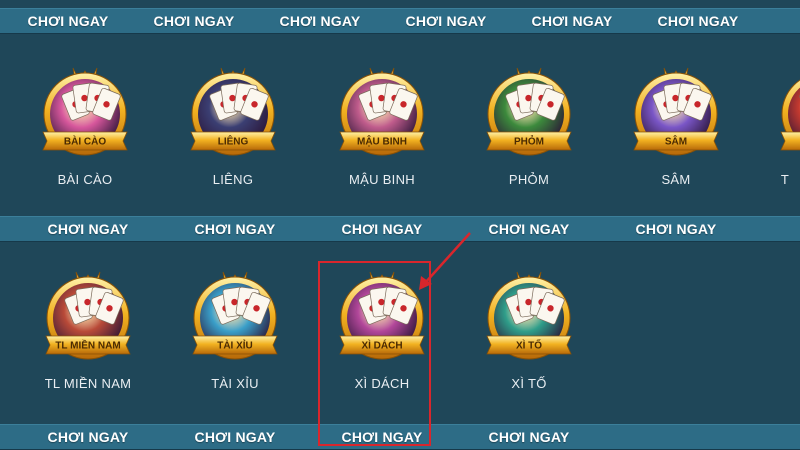 Image resolution: width=800 pixels, height=450 pixels. Describe the element at coordinates (235, 383) in the screenshot. I see `game-name: TÀI XỈU` at that location.